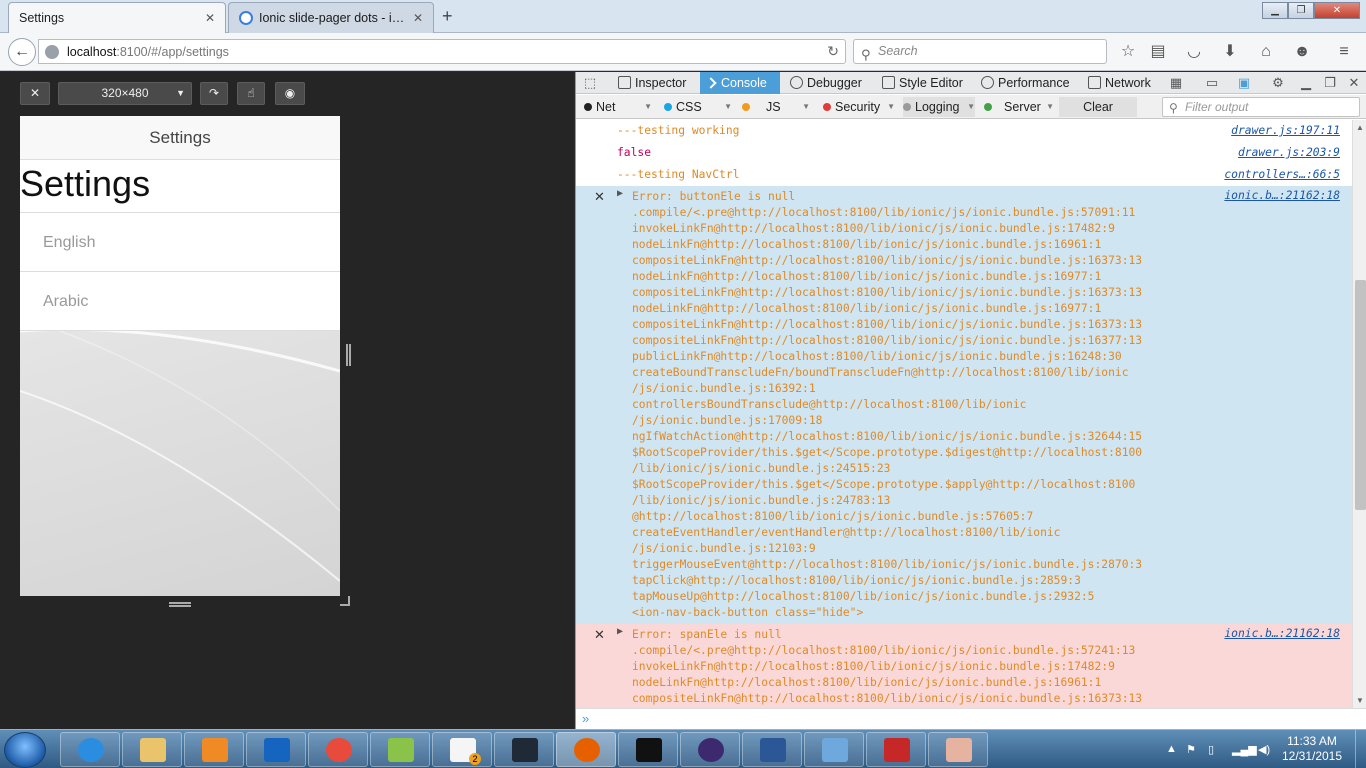 This screenshot has width=1366, height=768. What do you see at coordinates (1158, 52) in the screenshot?
I see `bookmarks-list-icon: ▤` at bounding box center [1158, 52].